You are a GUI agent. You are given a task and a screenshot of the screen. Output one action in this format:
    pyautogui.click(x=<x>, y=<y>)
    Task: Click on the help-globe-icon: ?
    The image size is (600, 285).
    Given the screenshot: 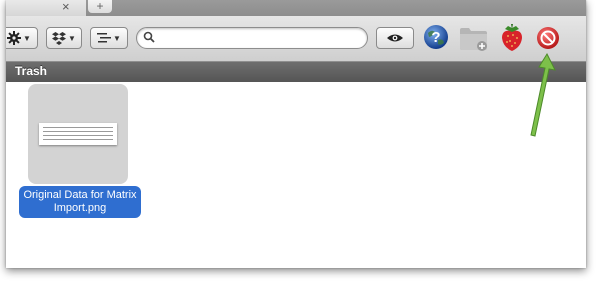 What is the action you would take?
    pyautogui.click(x=436, y=37)
    